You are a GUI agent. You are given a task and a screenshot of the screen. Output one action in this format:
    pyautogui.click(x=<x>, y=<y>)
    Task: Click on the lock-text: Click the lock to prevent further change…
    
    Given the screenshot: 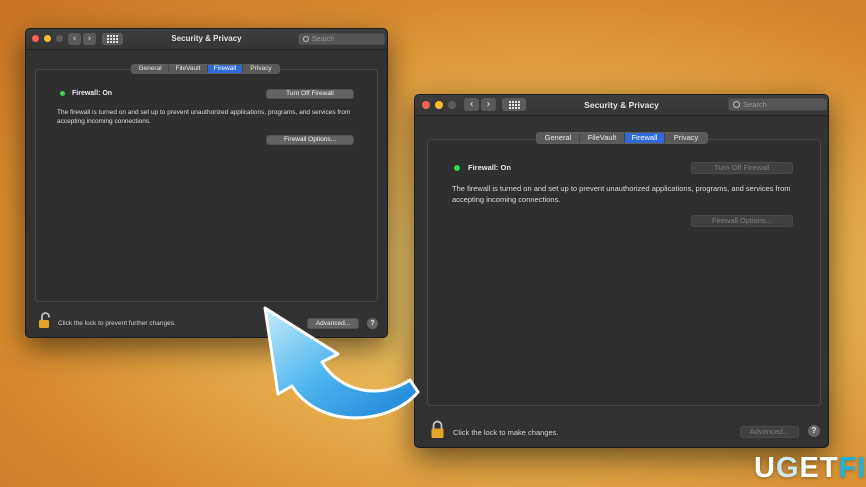 What is the action you would take?
    pyautogui.click(x=117, y=323)
    